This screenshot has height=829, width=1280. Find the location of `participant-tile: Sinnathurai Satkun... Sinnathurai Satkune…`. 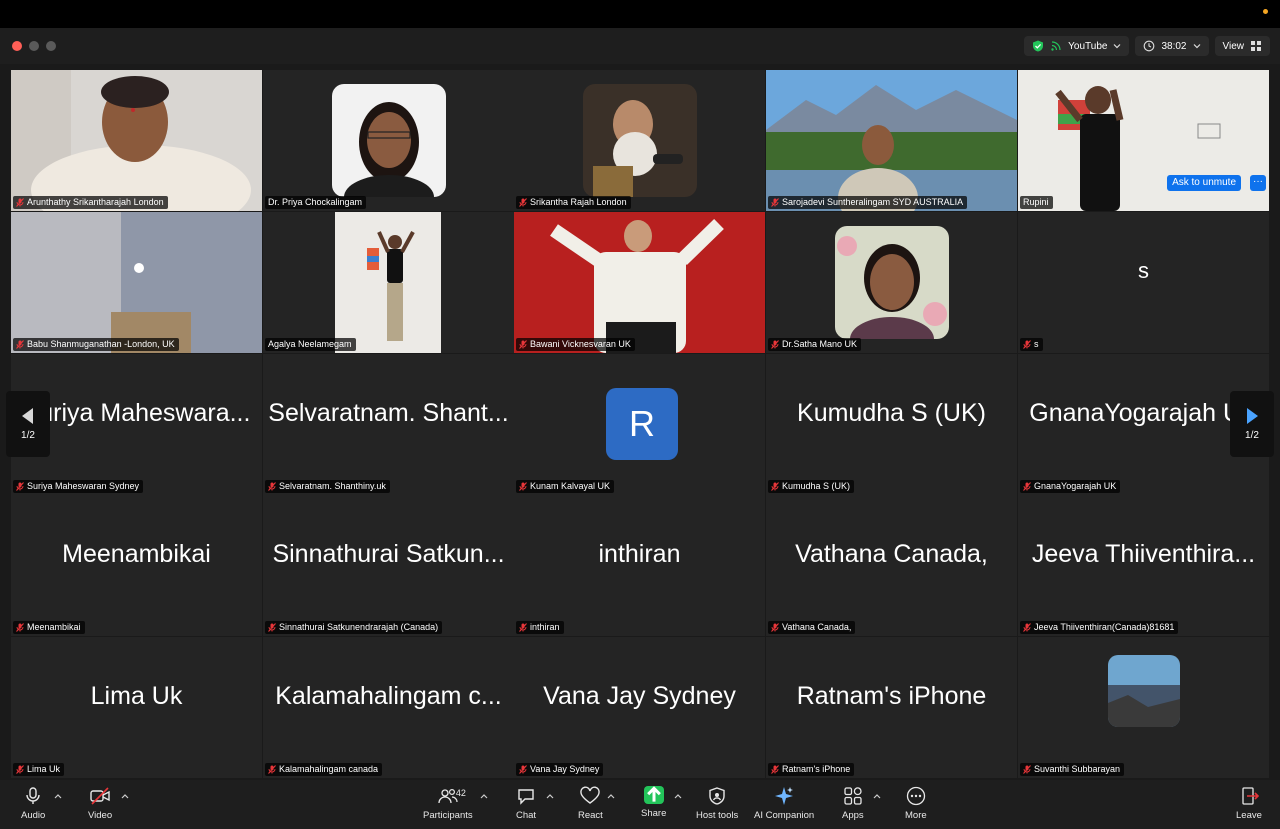

participant-tile: Sinnathurai Satkun... Sinnathurai Satkune… is located at coordinates (388, 565).